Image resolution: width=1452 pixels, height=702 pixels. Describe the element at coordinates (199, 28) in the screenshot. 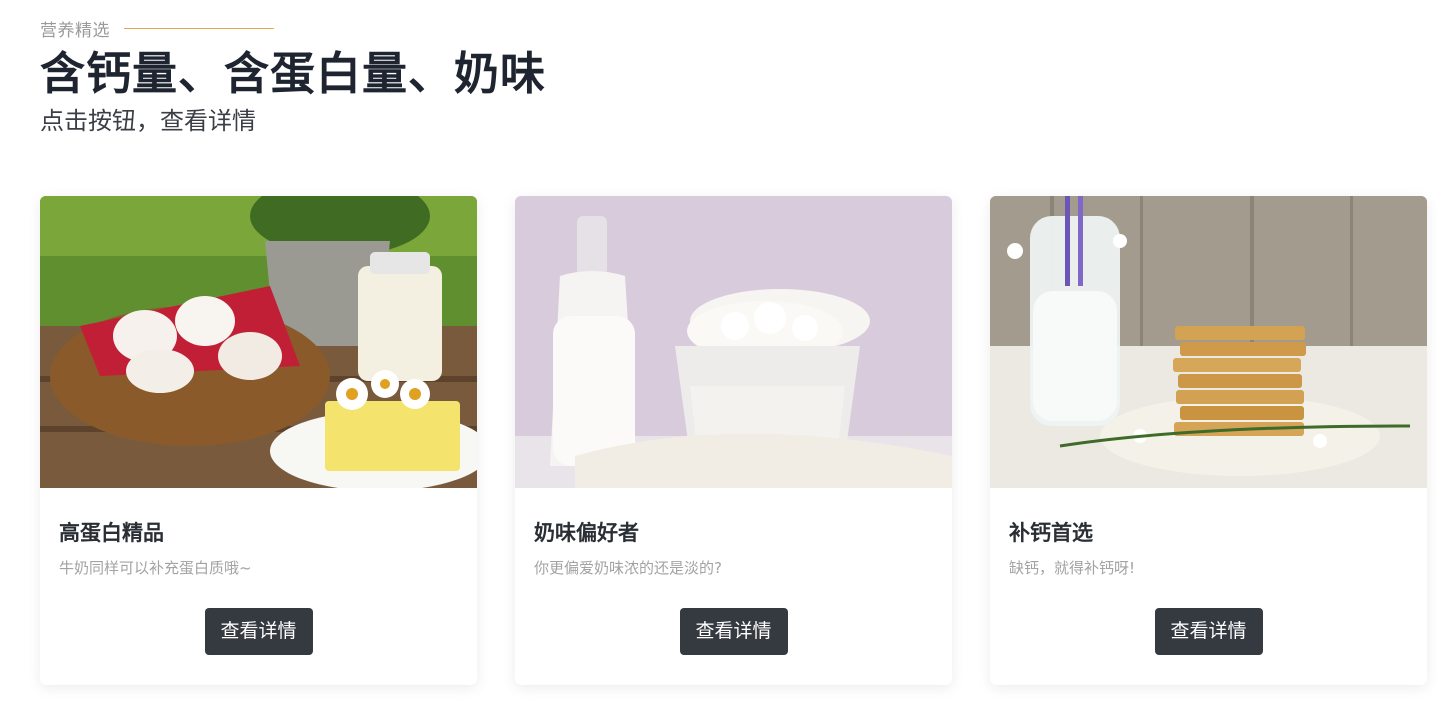

I see `eyebrow-divider` at that location.